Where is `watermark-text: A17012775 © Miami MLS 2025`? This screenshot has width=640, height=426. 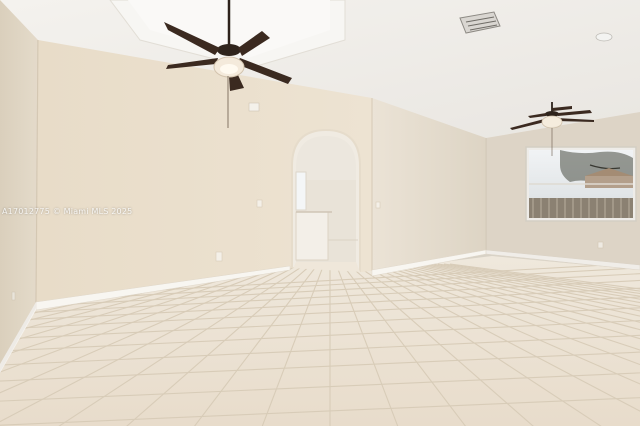 watermark-text: A17012775 © Miami MLS 2025 is located at coordinates (67, 211).